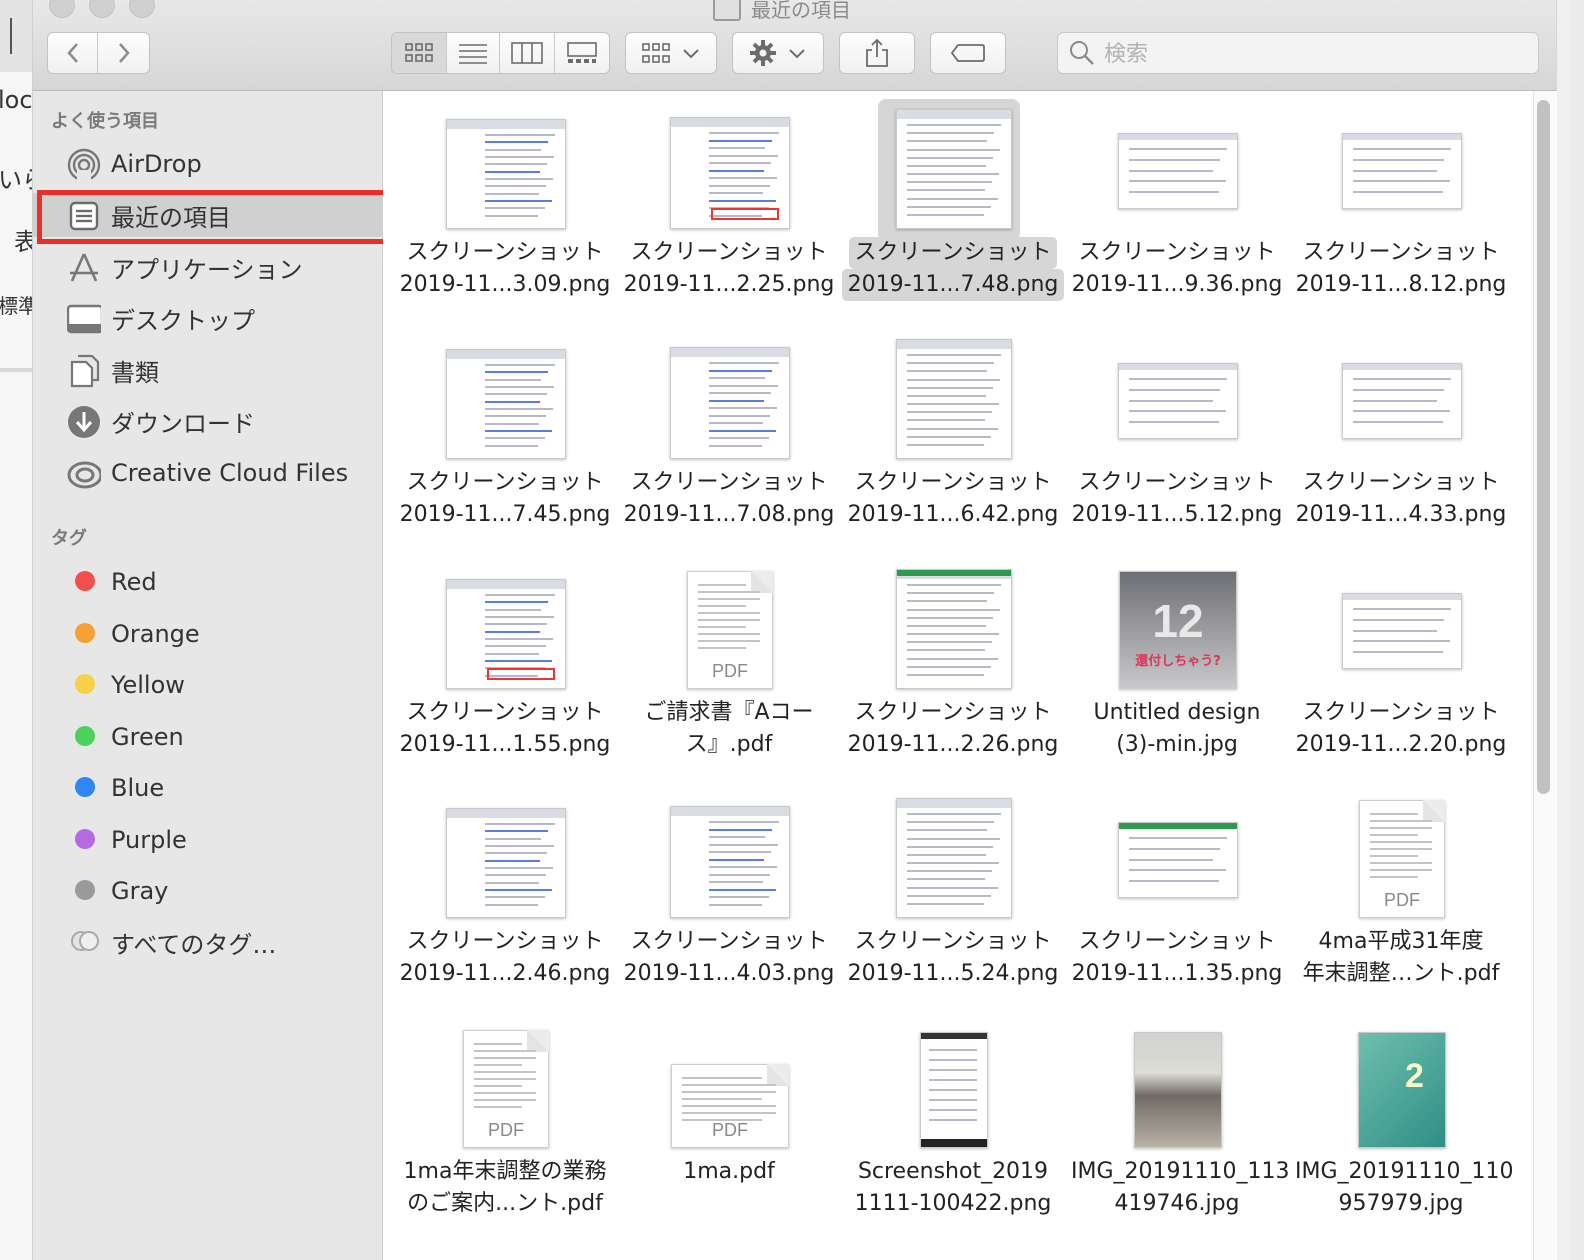  Describe the element at coordinates (207, 421) in the screenshot. I see `sidebar-item-downloads: ダウンロード` at that location.